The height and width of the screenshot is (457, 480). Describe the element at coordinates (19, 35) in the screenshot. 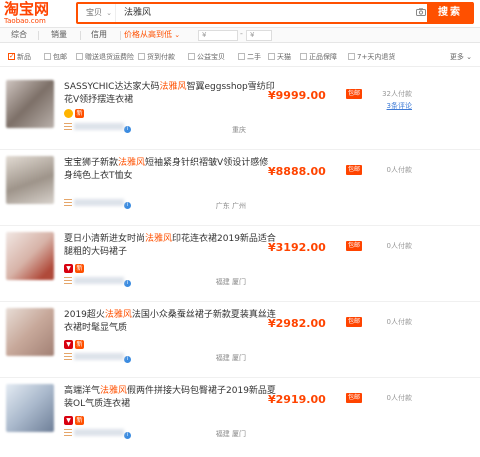

I see `sort-tab-comprehensive: 综合` at that location.